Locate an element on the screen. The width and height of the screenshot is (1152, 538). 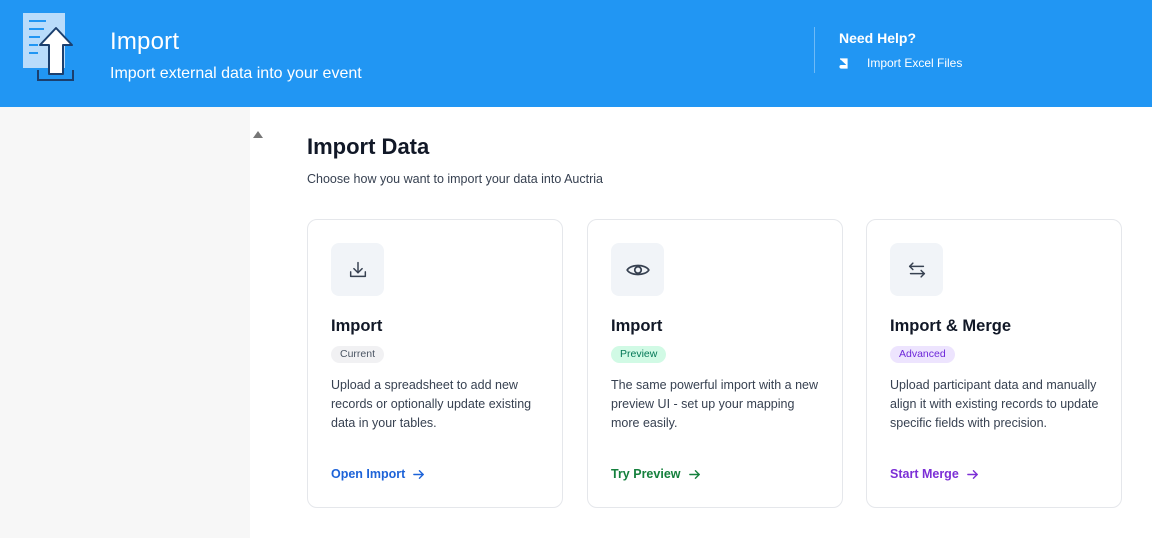
book-icon is located at coordinates (843, 63).